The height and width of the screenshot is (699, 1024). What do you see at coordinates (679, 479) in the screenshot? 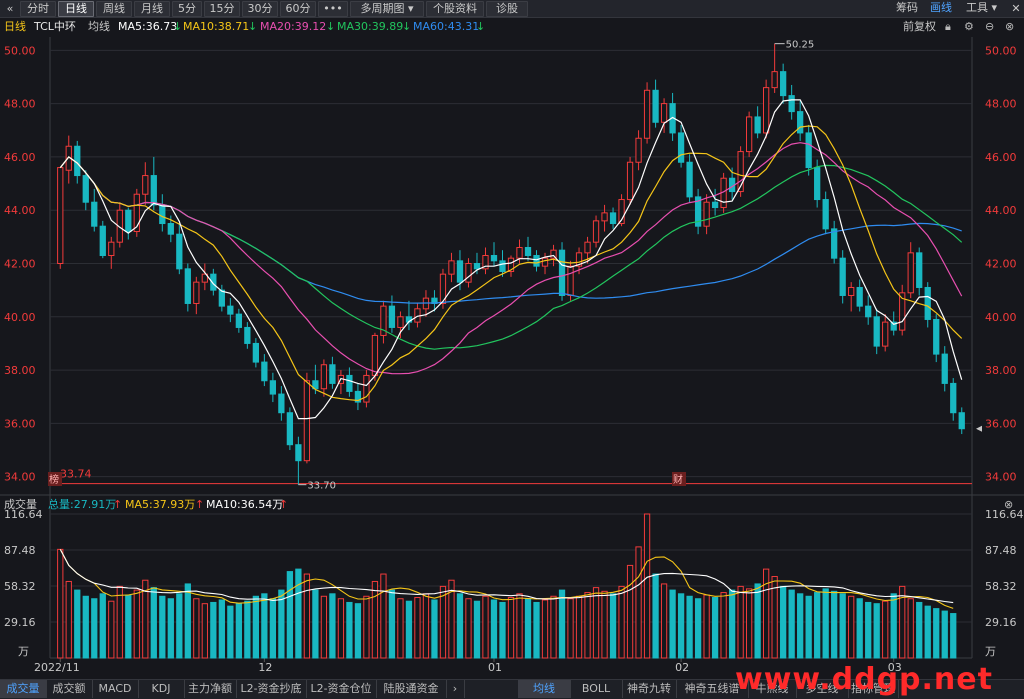
I see `tag-box` at bounding box center [679, 479].